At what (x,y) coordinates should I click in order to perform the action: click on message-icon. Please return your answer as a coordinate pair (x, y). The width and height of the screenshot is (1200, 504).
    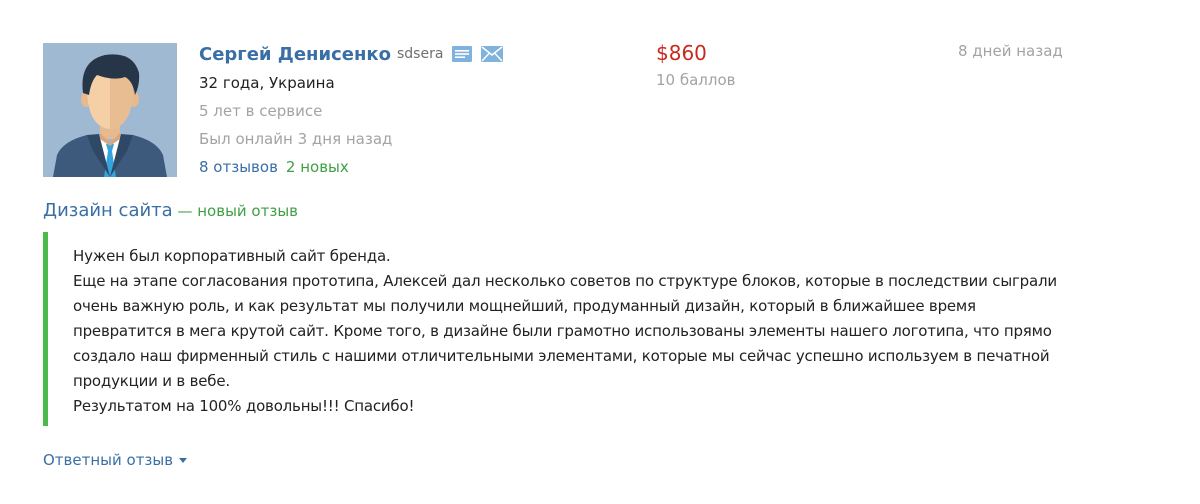
    Looking at the image, I should click on (492, 54).